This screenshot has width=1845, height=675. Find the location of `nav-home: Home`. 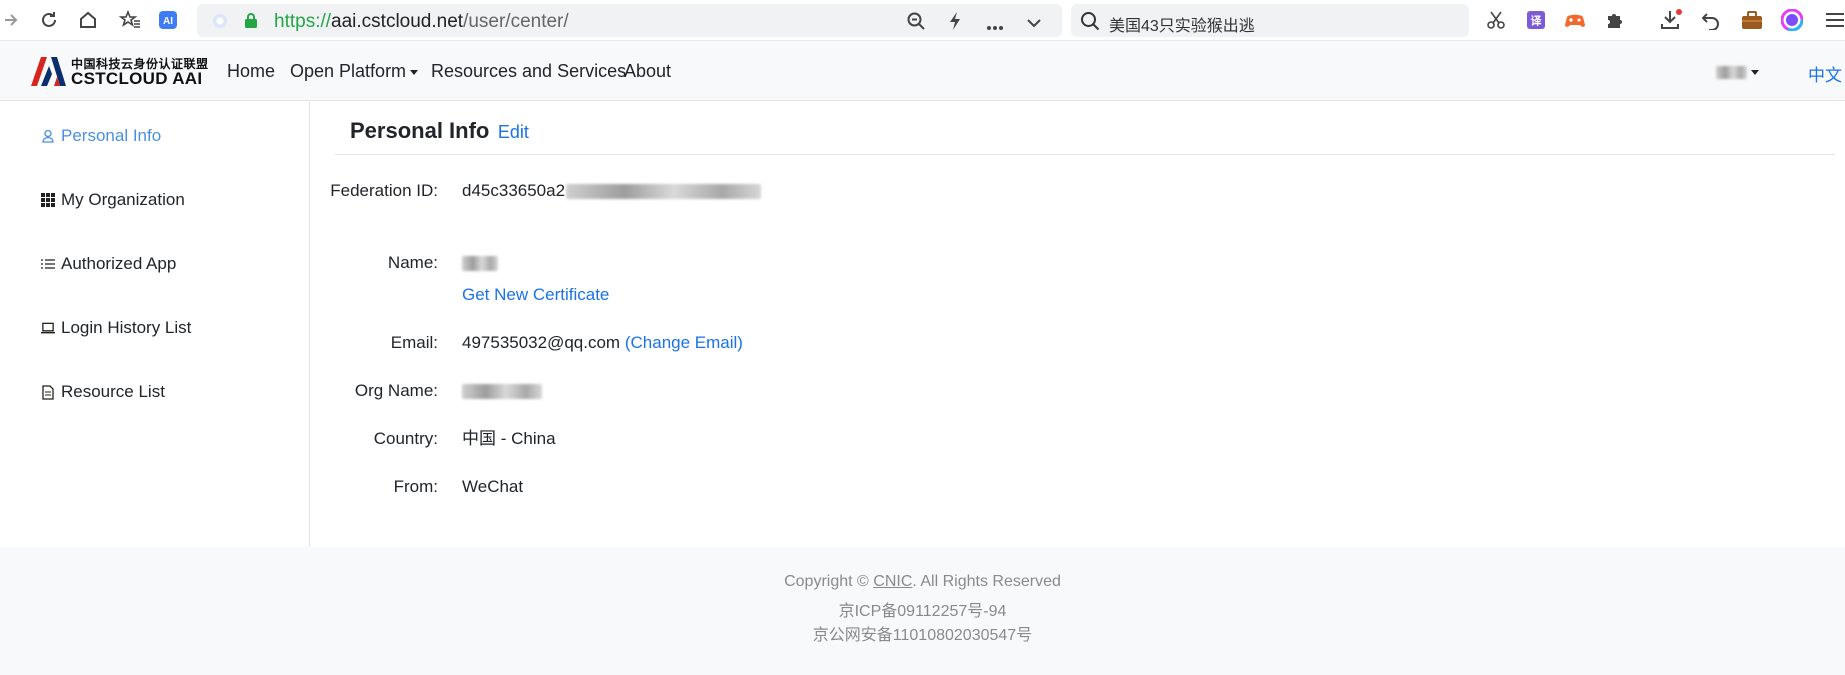

nav-home: Home is located at coordinates (251, 71).